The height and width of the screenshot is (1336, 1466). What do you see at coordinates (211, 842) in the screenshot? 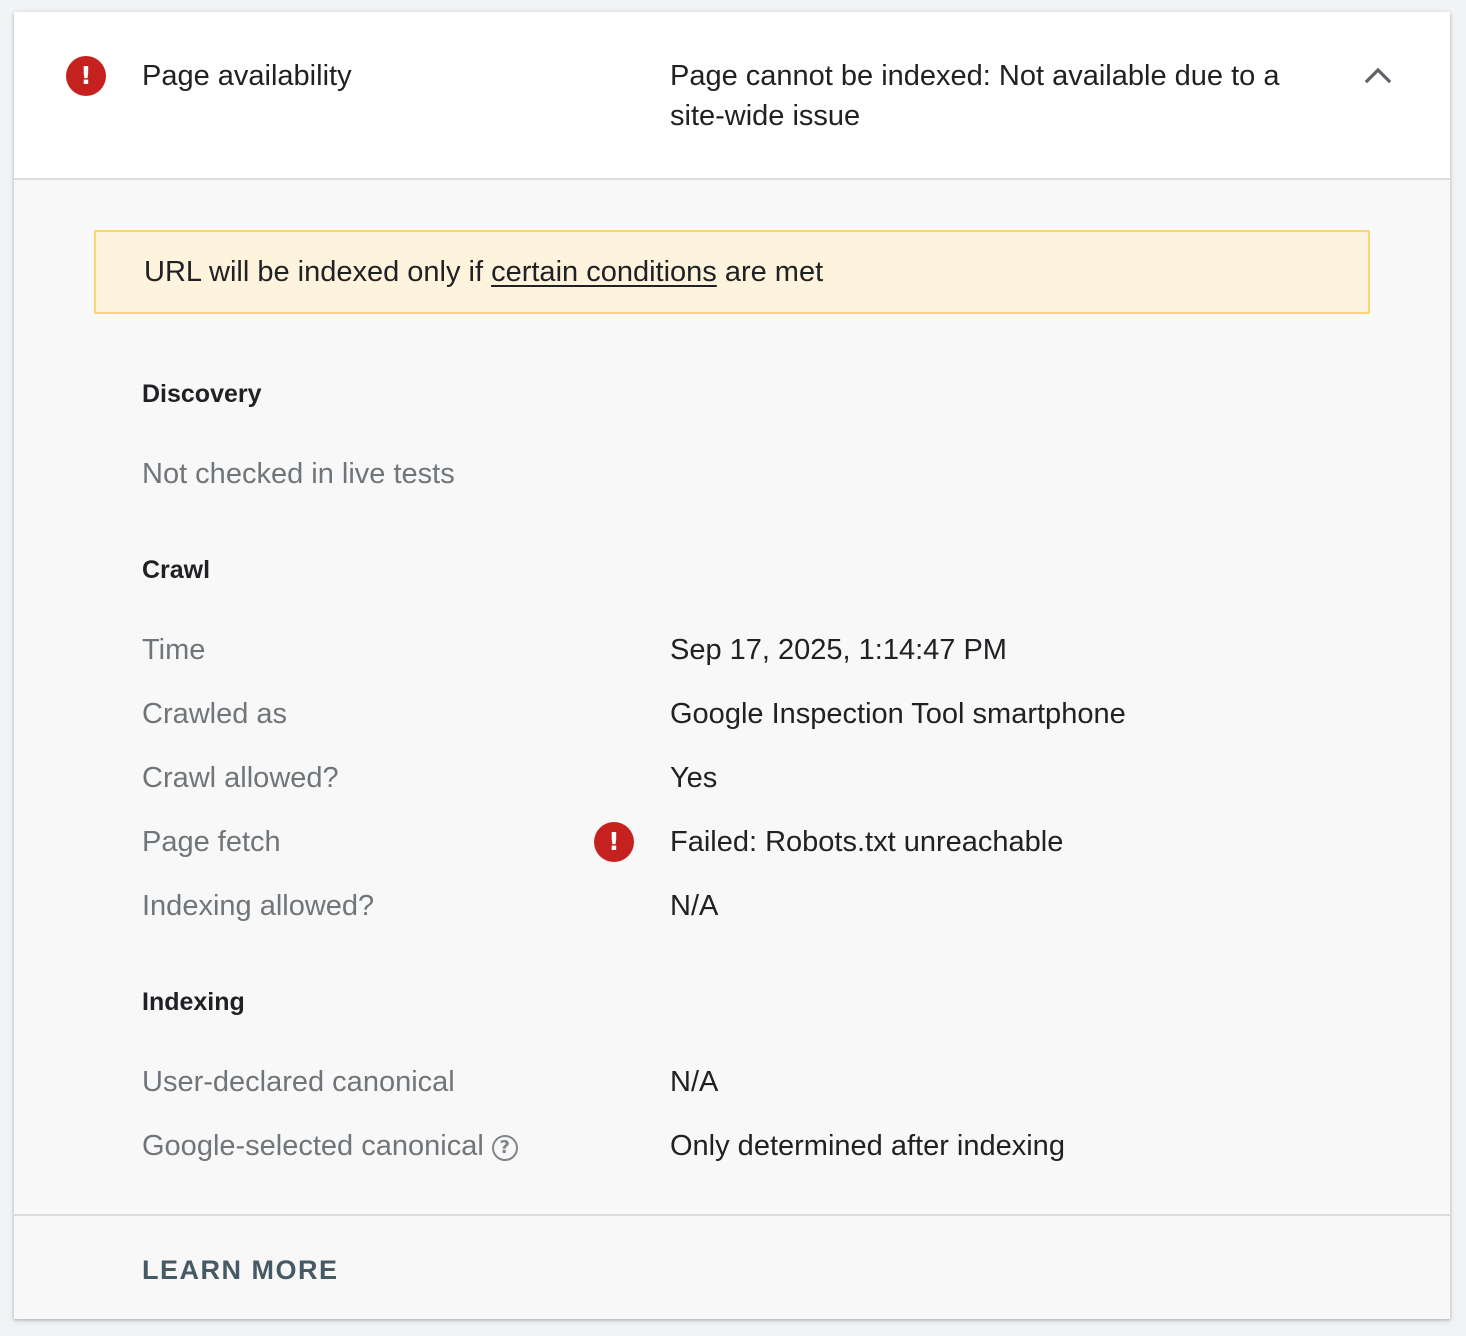
I see `page-fetch-label: Page fetch` at bounding box center [211, 842].